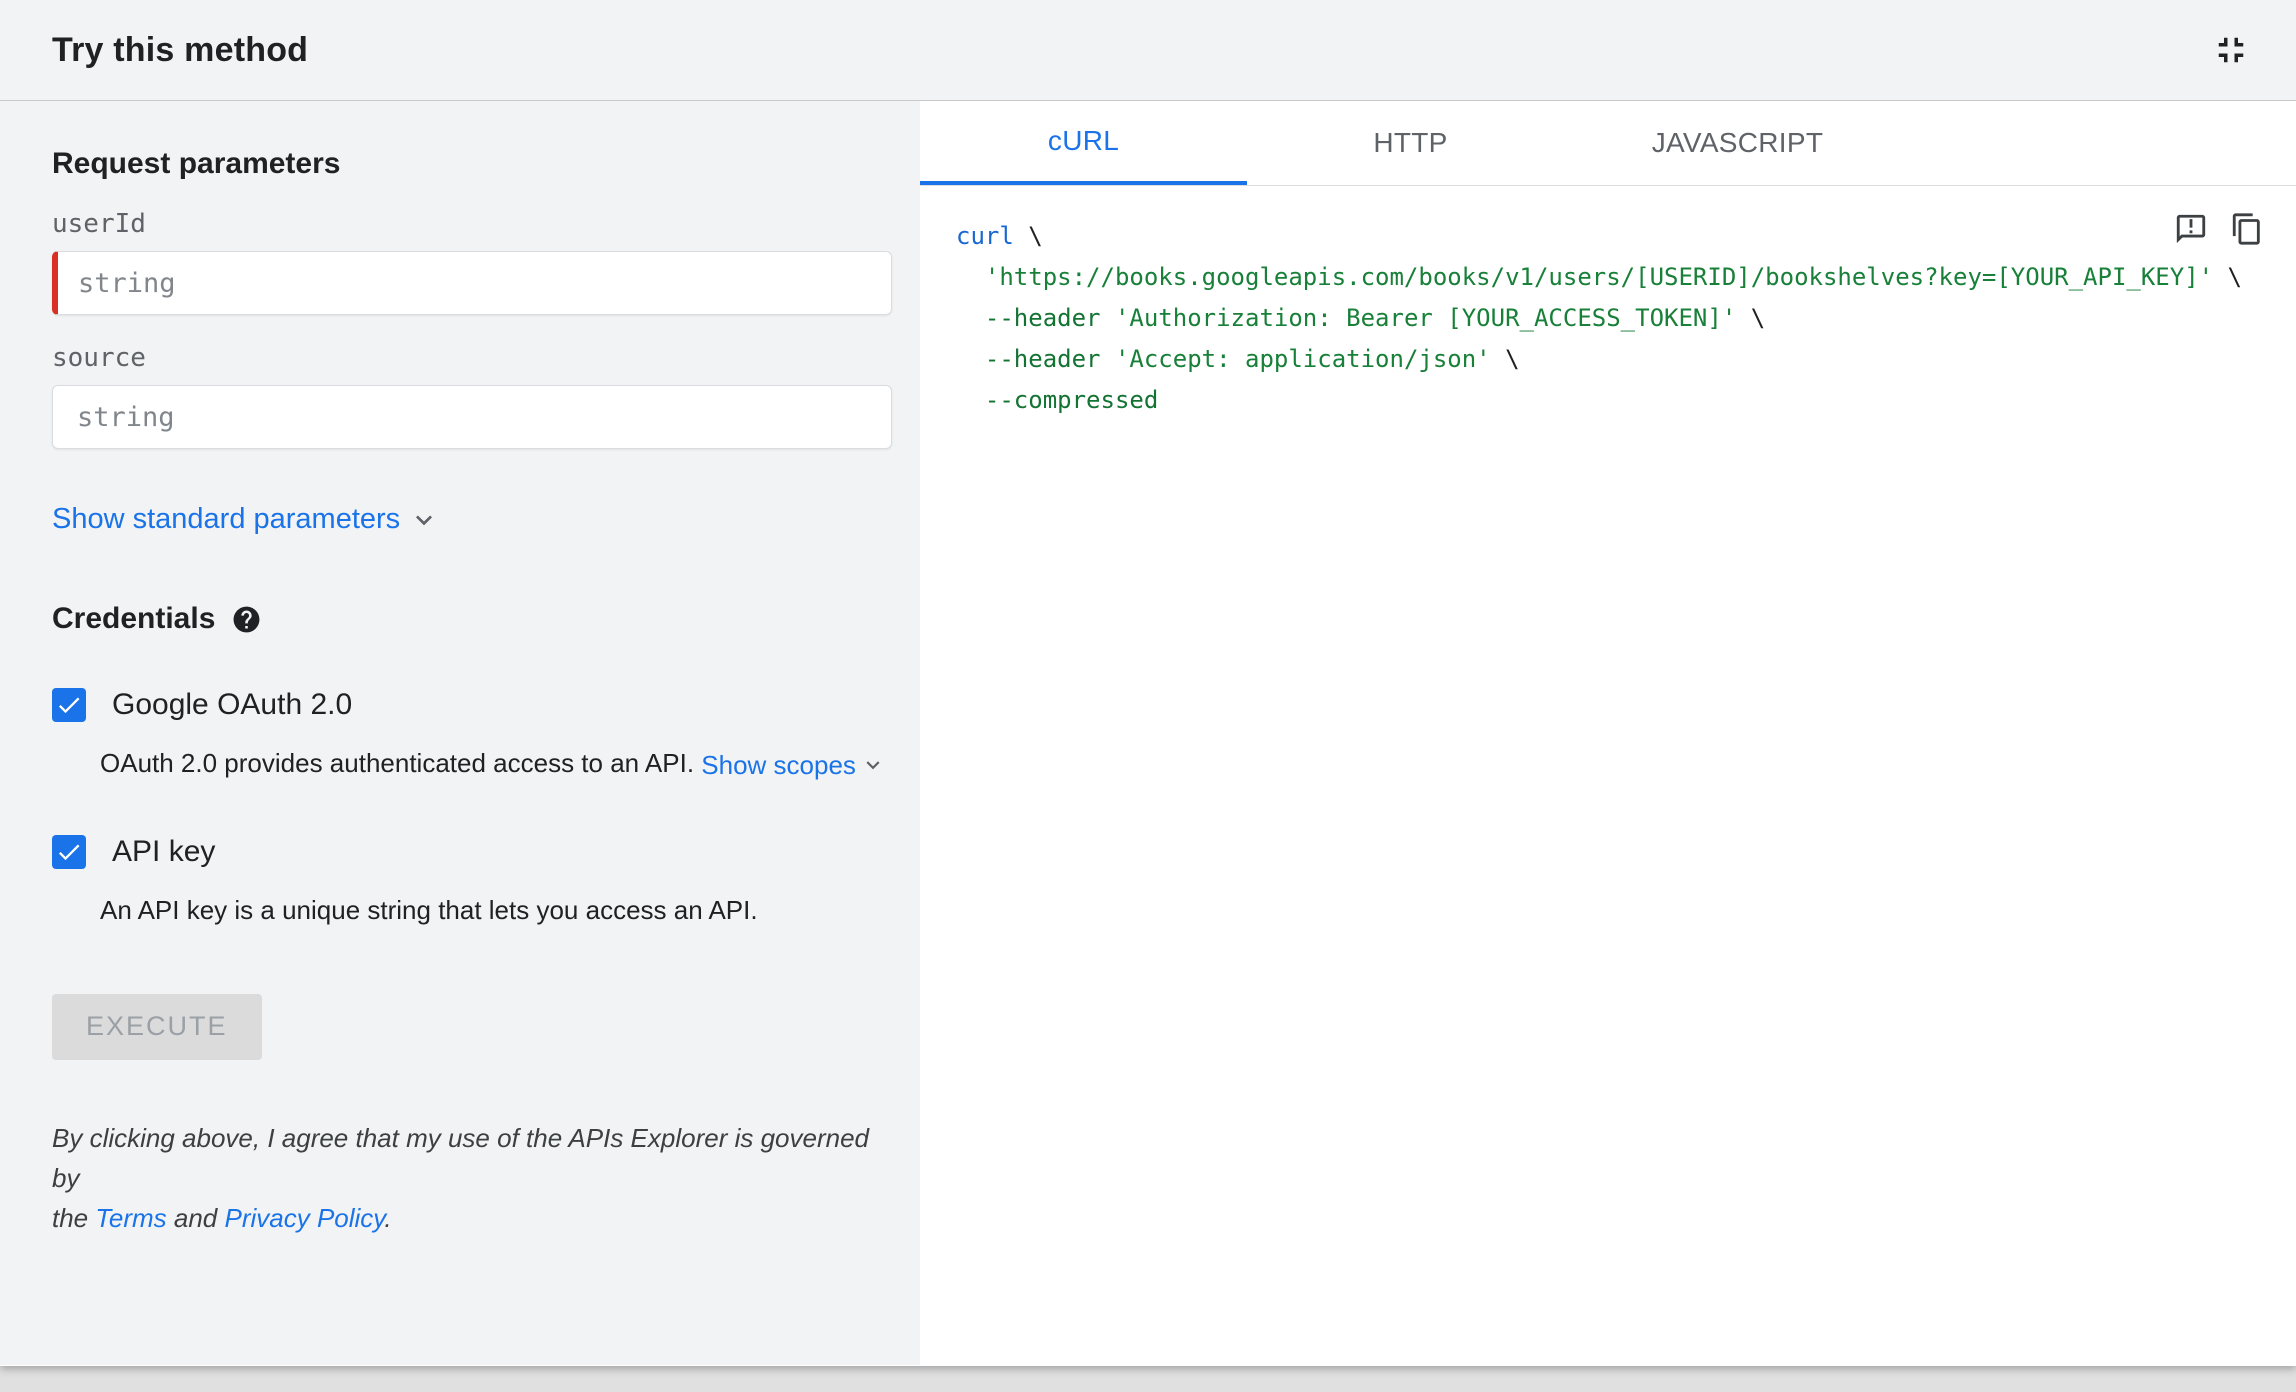 The image size is (2296, 1392). I want to click on help-icon, so click(246, 619).